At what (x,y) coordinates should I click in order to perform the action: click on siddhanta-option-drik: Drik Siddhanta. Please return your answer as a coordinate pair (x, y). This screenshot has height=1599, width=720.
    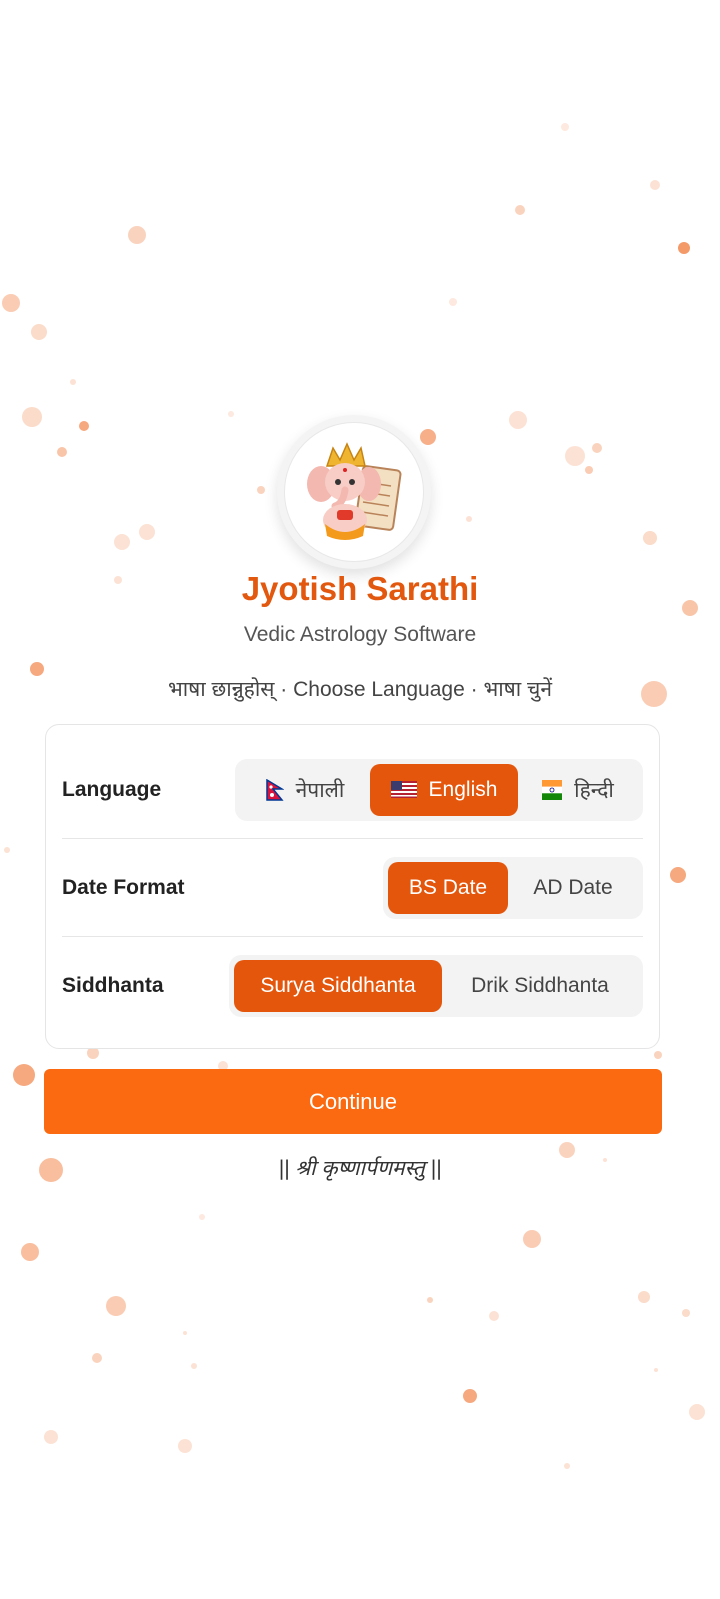
    Looking at the image, I should click on (540, 986).